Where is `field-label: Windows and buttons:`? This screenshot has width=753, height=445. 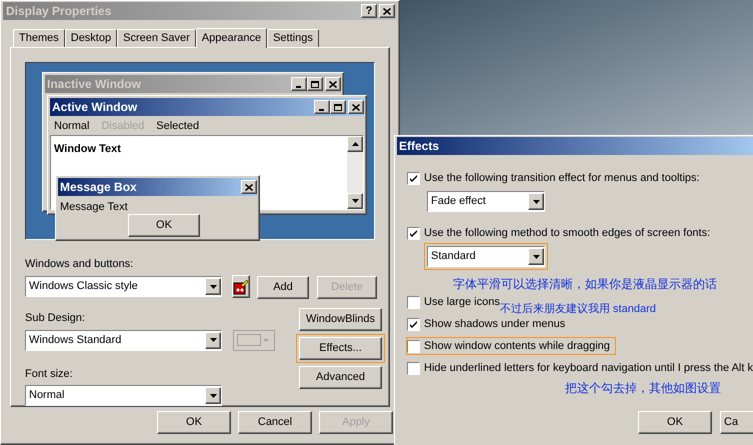
field-label: Windows and buttons: is located at coordinates (79, 264).